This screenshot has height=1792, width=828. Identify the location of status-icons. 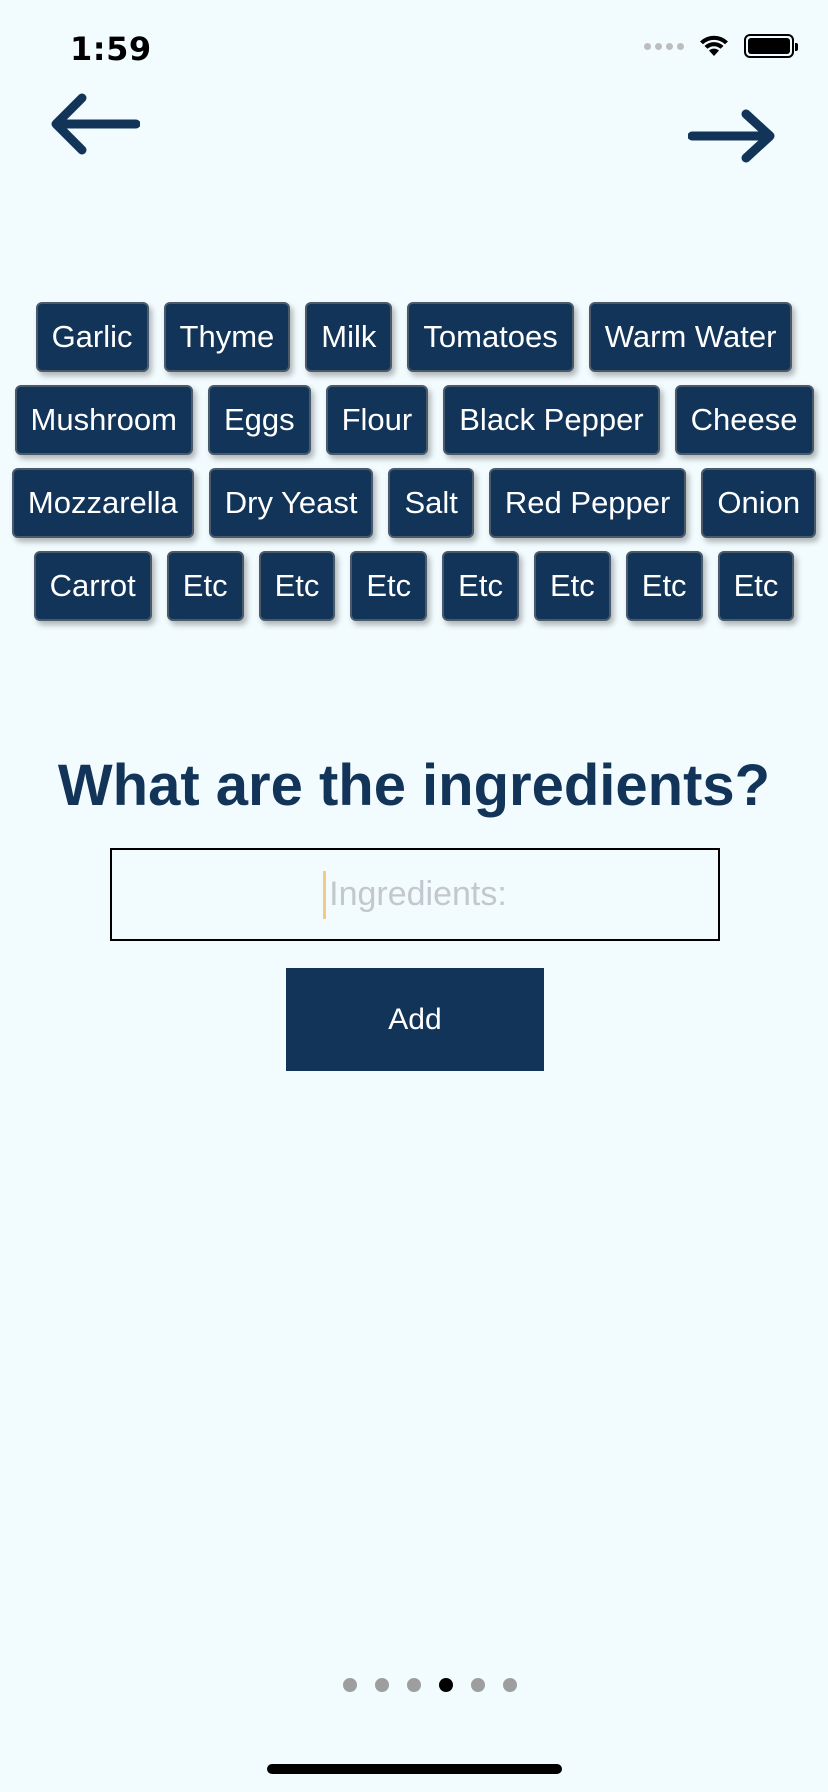
(721, 46).